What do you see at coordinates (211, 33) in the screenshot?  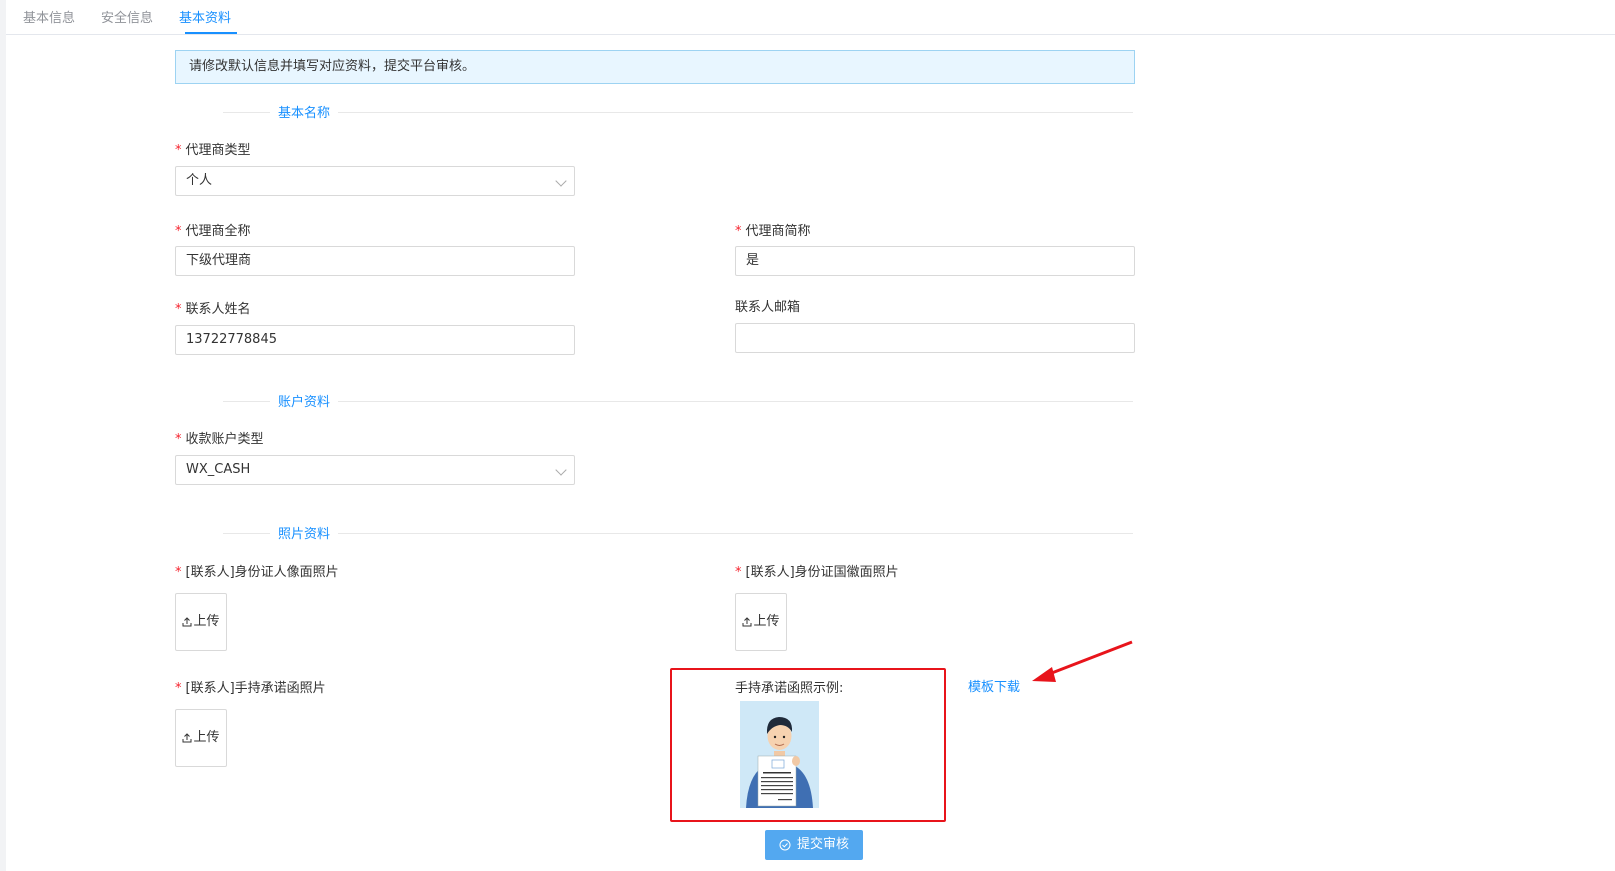 I see `active-tab-indicator` at bounding box center [211, 33].